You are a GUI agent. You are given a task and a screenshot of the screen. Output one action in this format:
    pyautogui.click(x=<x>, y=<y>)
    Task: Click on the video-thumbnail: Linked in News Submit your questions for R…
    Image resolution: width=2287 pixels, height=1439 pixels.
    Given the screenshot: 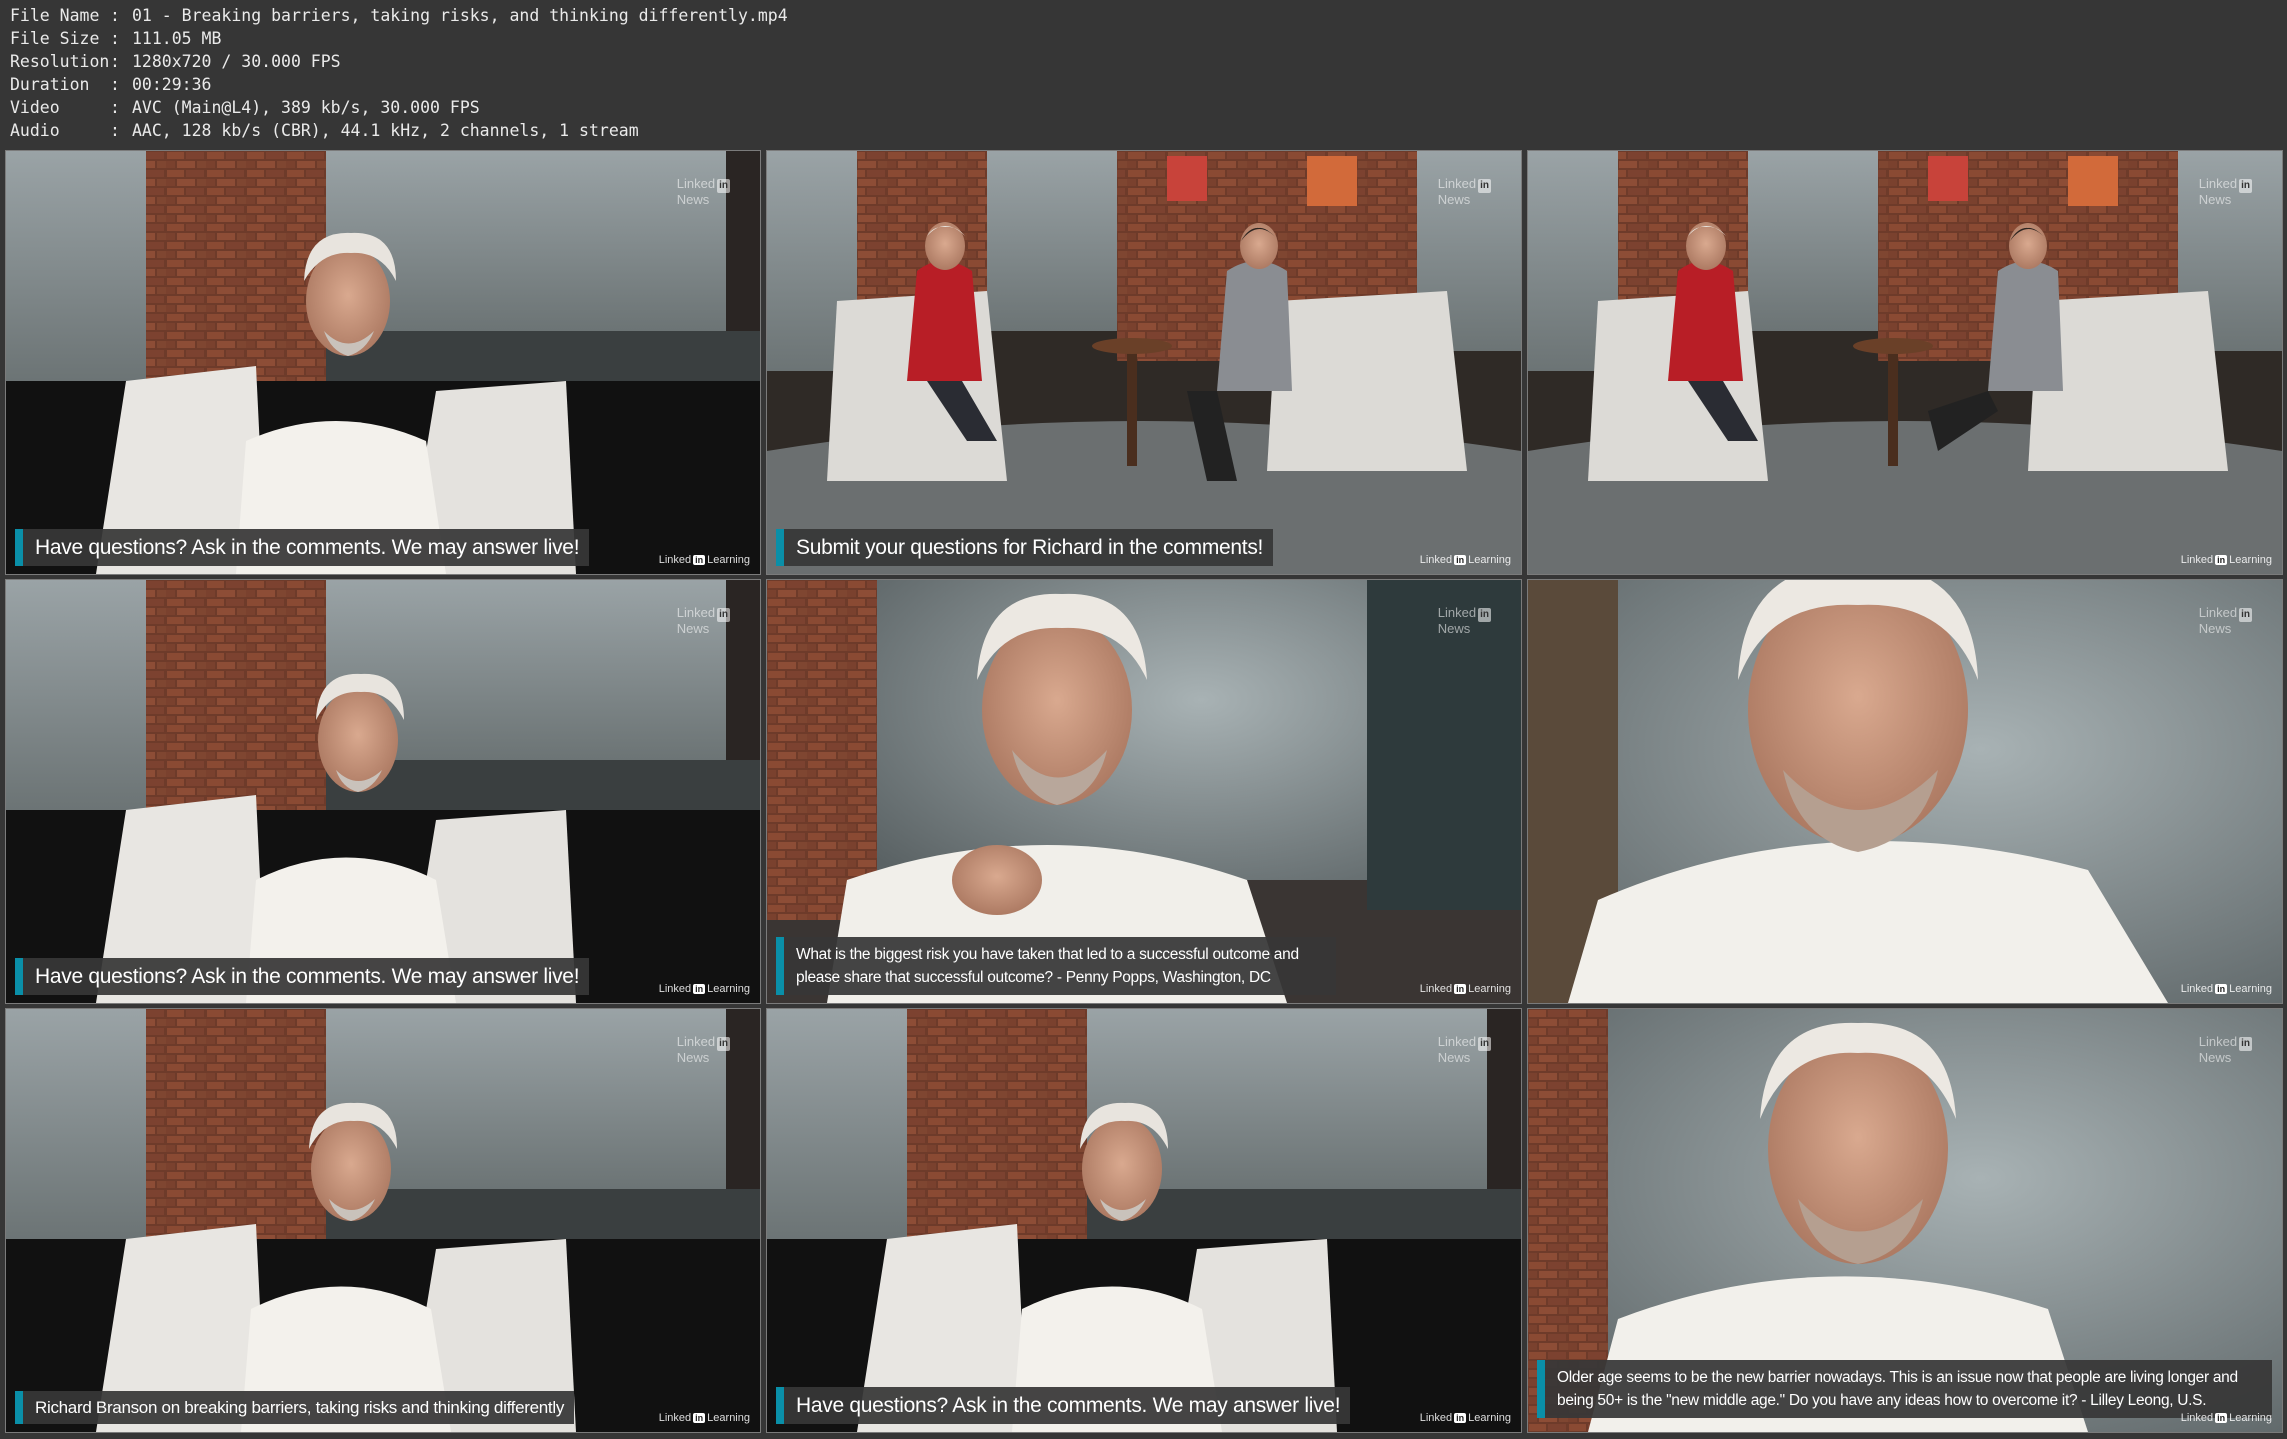 What is the action you would take?
    pyautogui.click(x=1144, y=362)
    